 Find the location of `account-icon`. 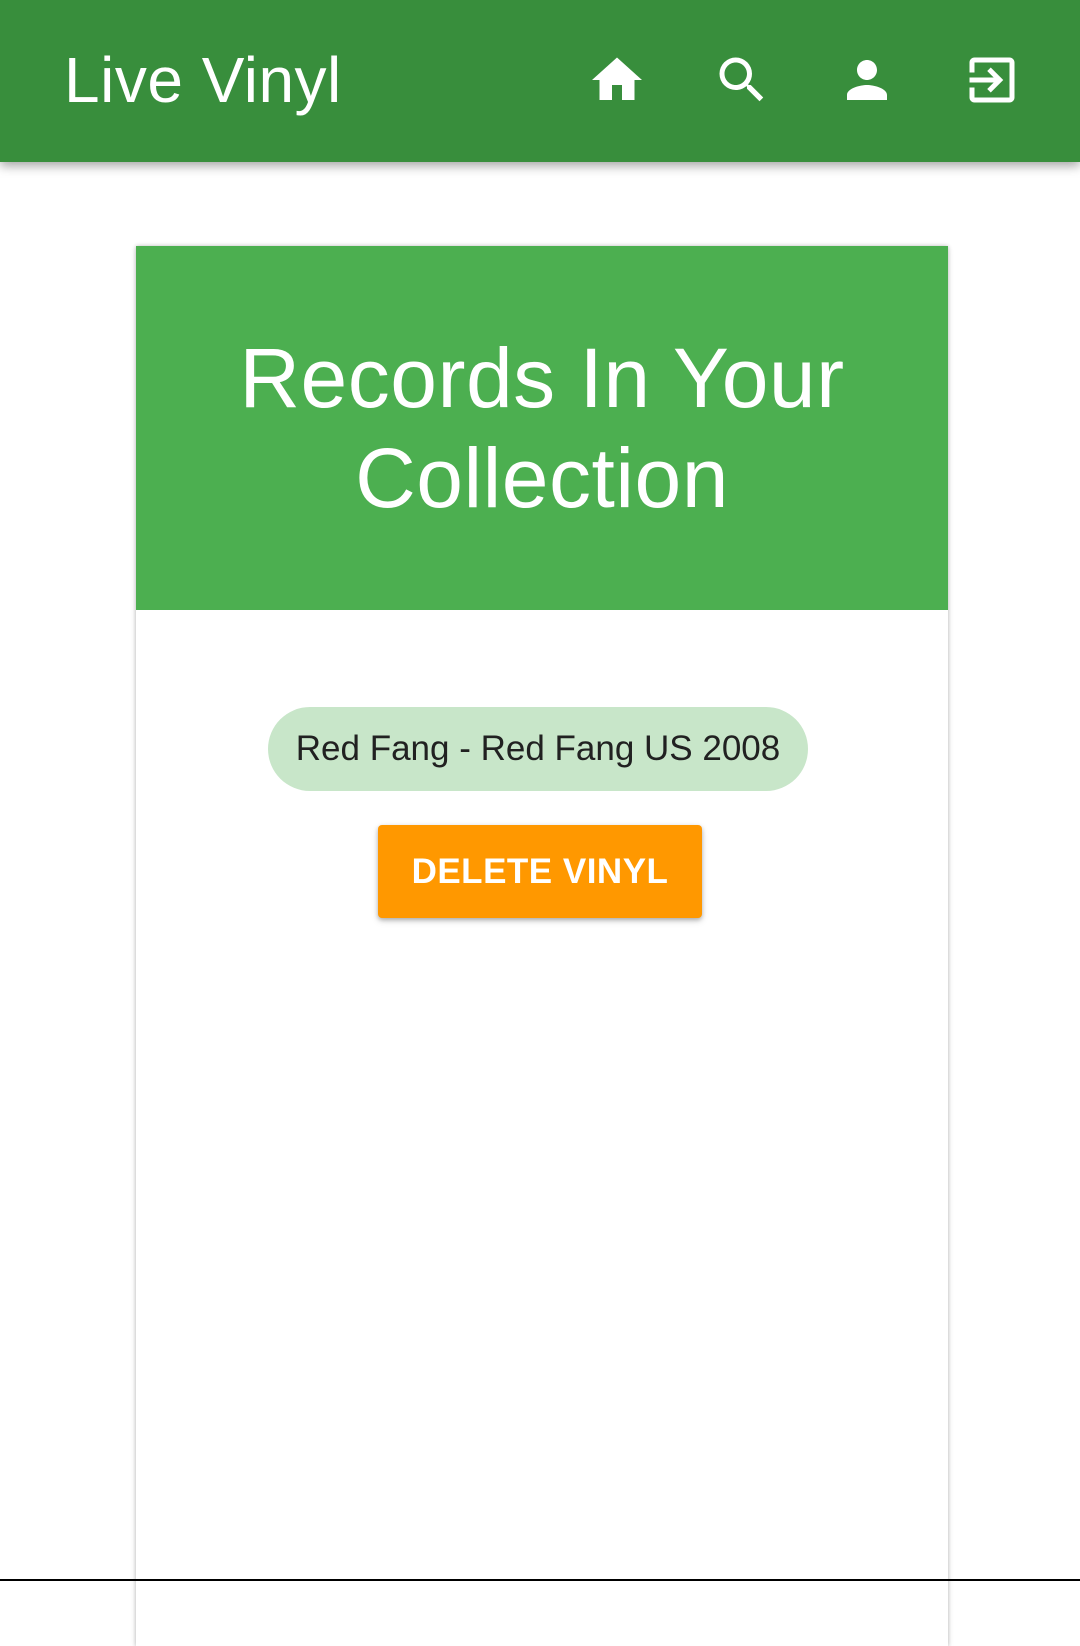

account-icon is located at coordinates (867, 80).